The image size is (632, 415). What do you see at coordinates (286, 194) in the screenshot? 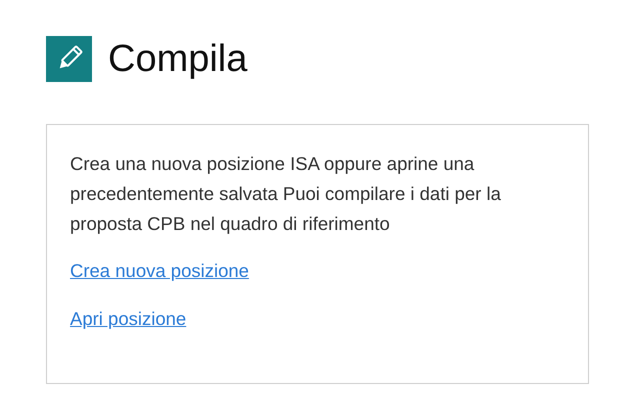
I see `description-text: Crea una nuova posizione ISA oppure aprine una precedentemente salvata Puoi compilare i dati per la proposta CPB nel quadro di riferimento` at bounding box center [286, 194].